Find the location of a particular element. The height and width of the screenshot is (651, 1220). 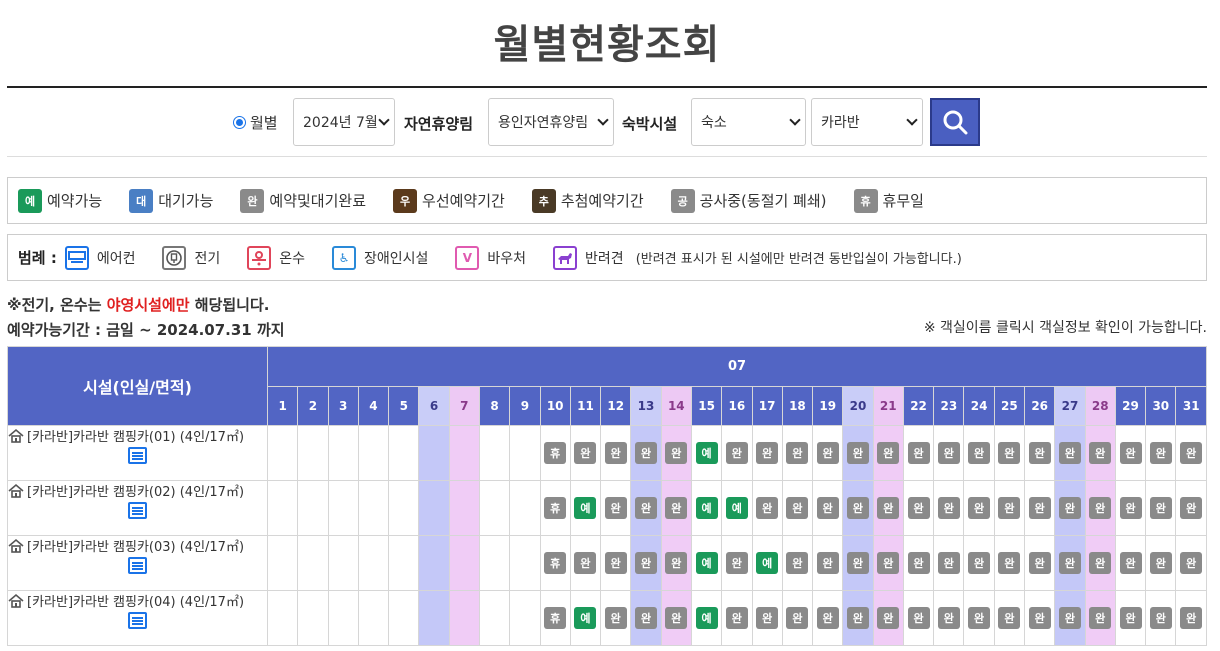

facility-cell: [카라반]카라반 캠핑카(01) (4인/17㎡) is located at coordinates (137, 453).